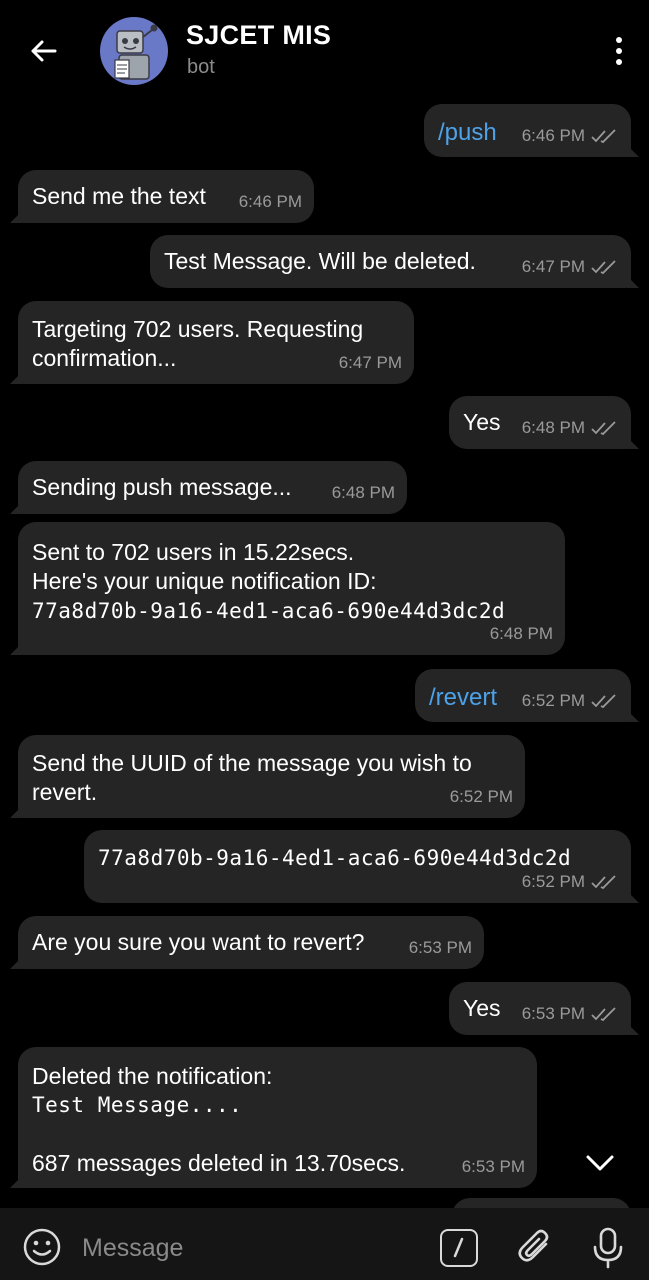 The height and width of the screenshot is (1280, 649). I want to click on bot-commands-button, so click(459, 1248).